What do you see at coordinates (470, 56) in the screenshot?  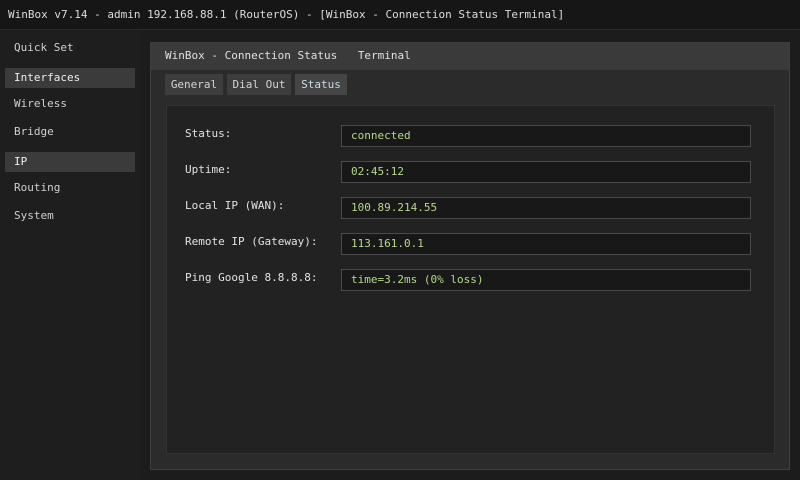 I see `window-header: WinBox - Connection Status Terminal` at bounding box center [470, 56].